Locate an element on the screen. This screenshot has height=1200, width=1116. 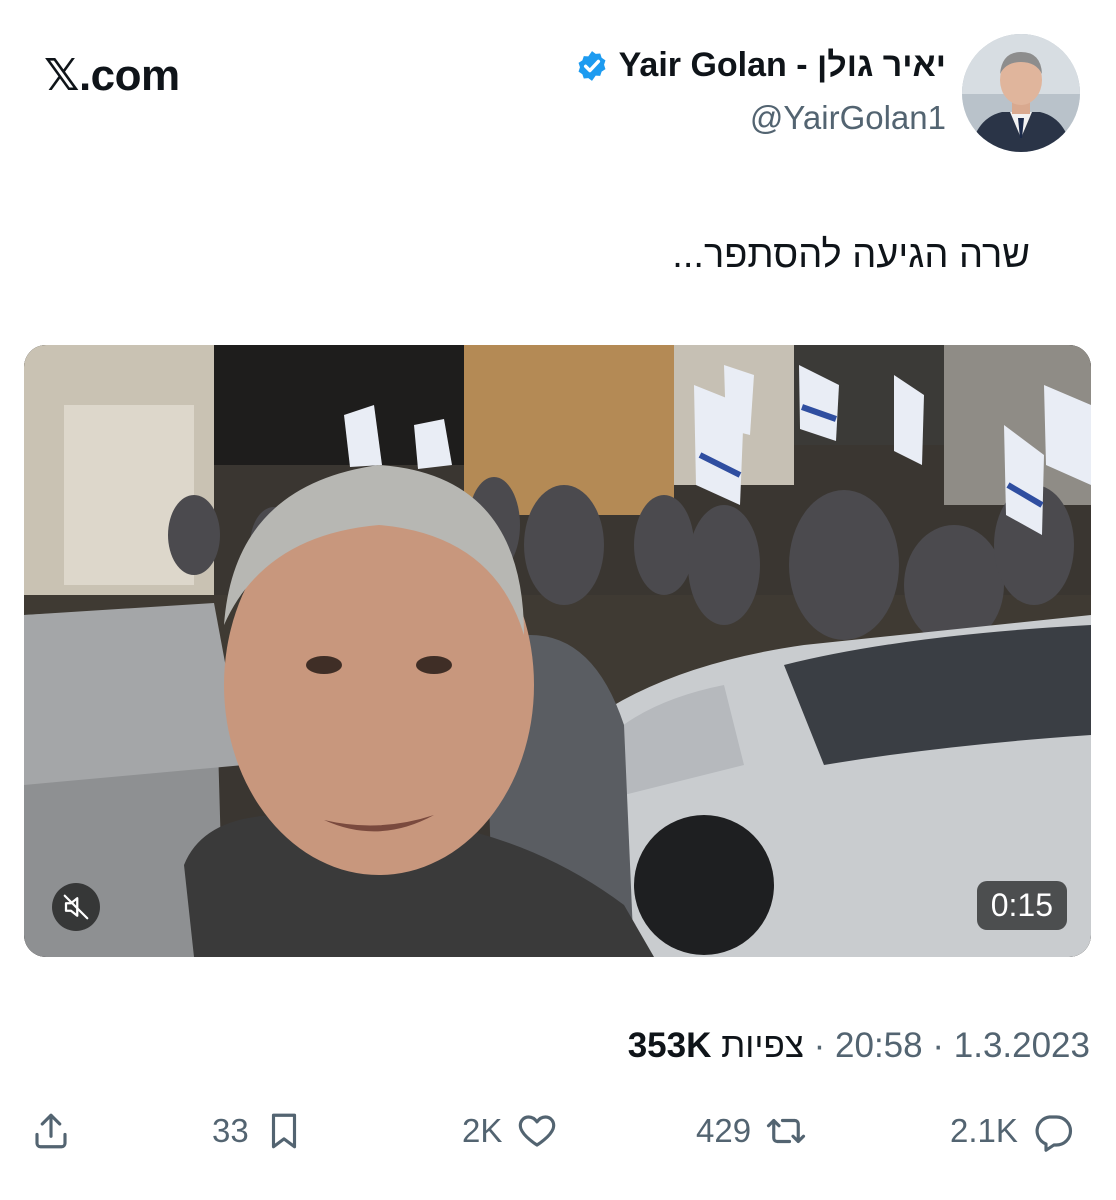
reply-icon is located at coordinates (1053, 1133).